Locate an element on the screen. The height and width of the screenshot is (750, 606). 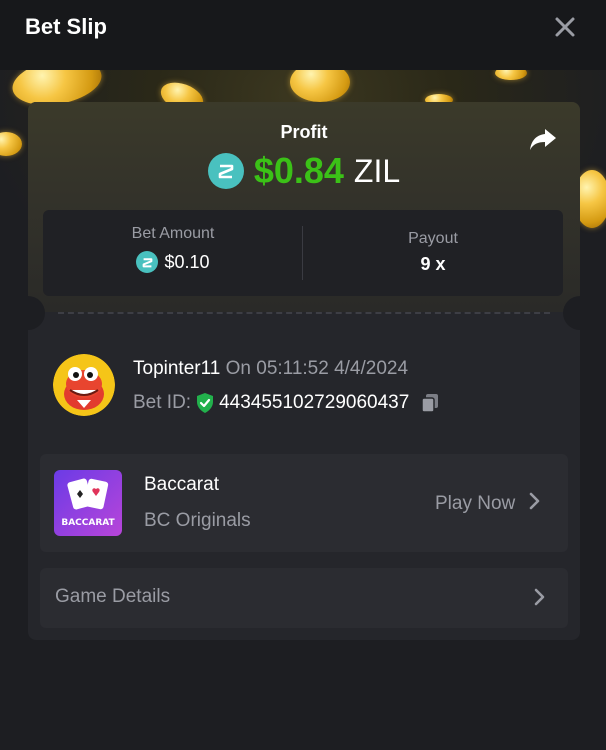
play-now-button: Play Now is located at coordinates (488, 504).